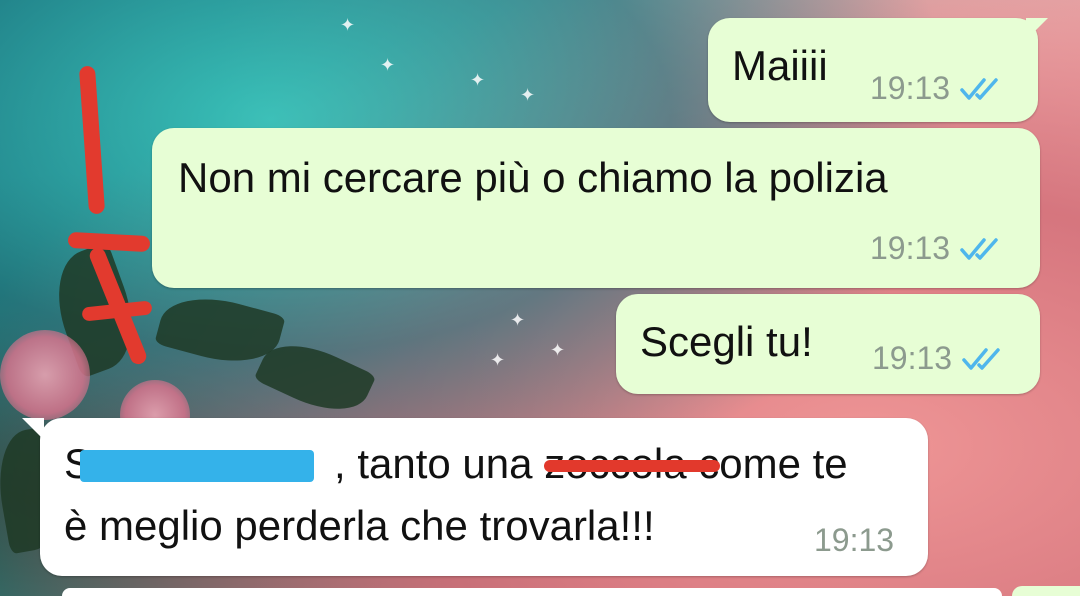 This screenshot has width=1080, height=596. What do you see at coordinates (1046, 591) in the screenshot?
I see `partial-outgoing-edge` at bounding box center [1046, 591].